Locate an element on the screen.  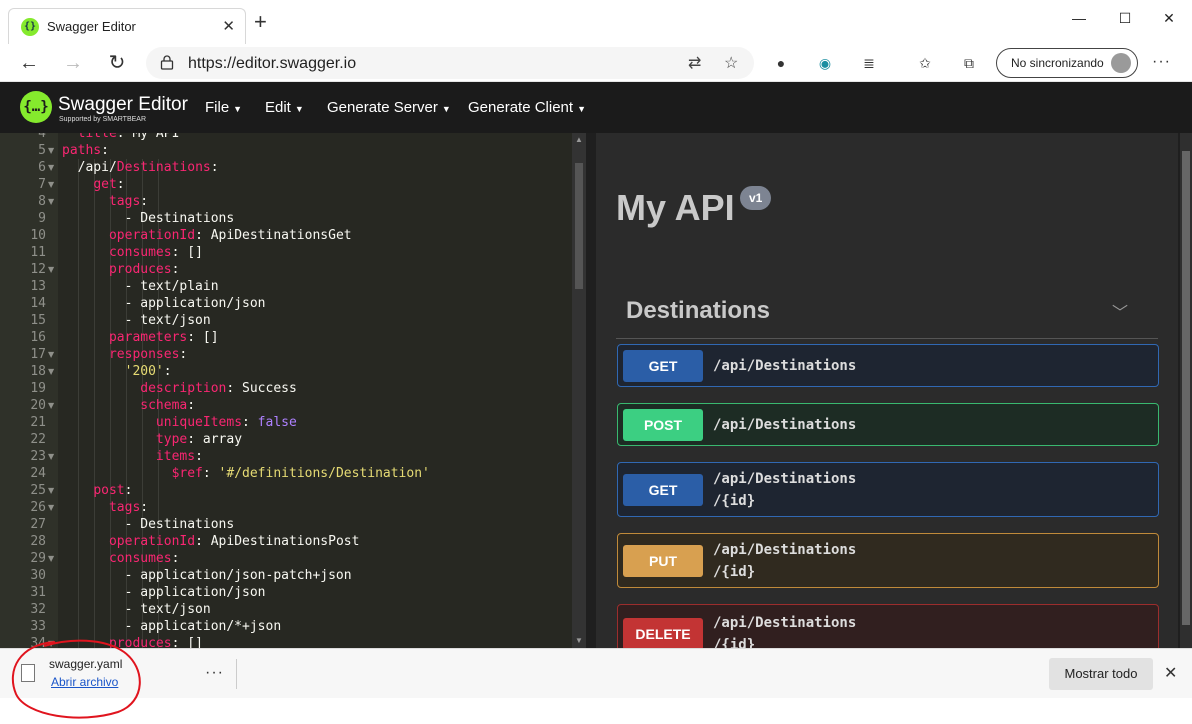
menu-generate-server: Generate Server ▼ is located at coordinates (389, 107).